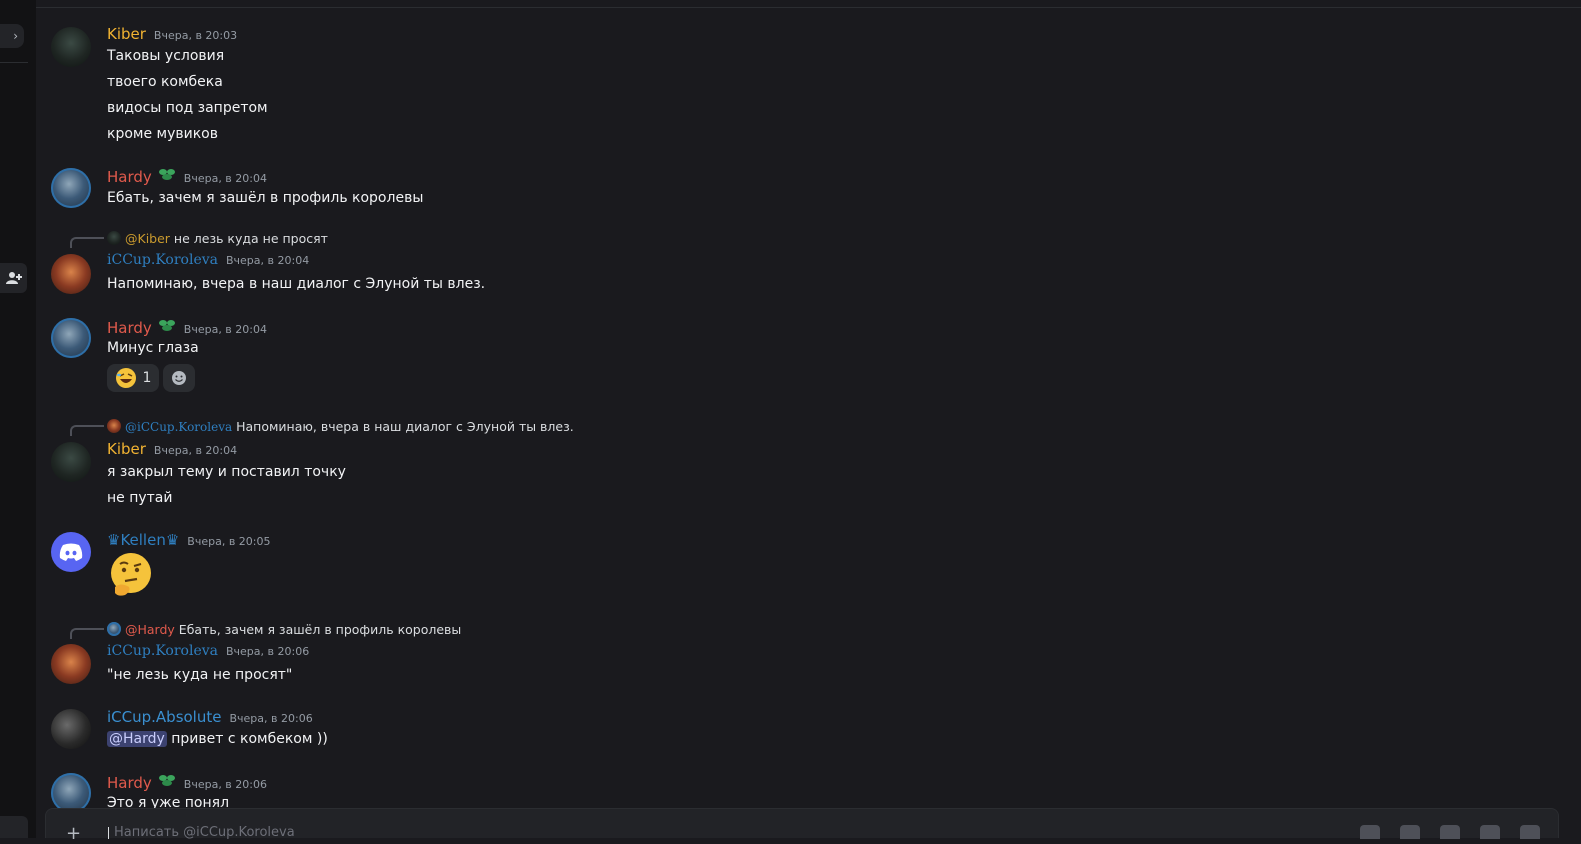  Describe the element at coordinates (200, 675) in the screenshot. I see `message-text: "не лезь куда не просят"` at that location.